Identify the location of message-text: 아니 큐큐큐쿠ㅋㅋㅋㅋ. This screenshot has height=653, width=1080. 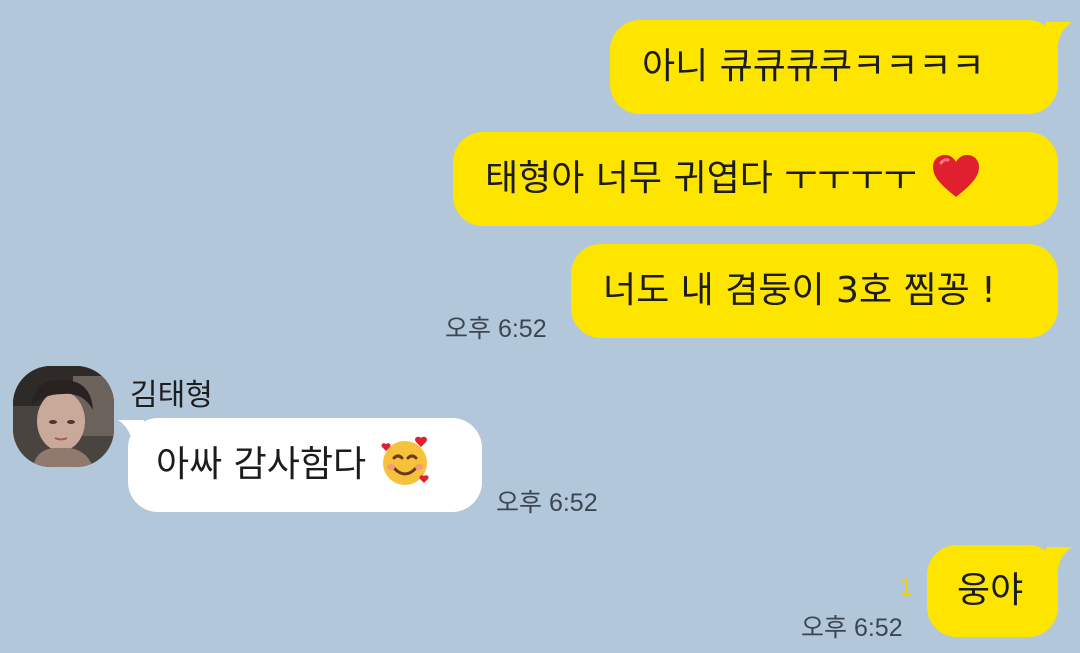
(813, 66).